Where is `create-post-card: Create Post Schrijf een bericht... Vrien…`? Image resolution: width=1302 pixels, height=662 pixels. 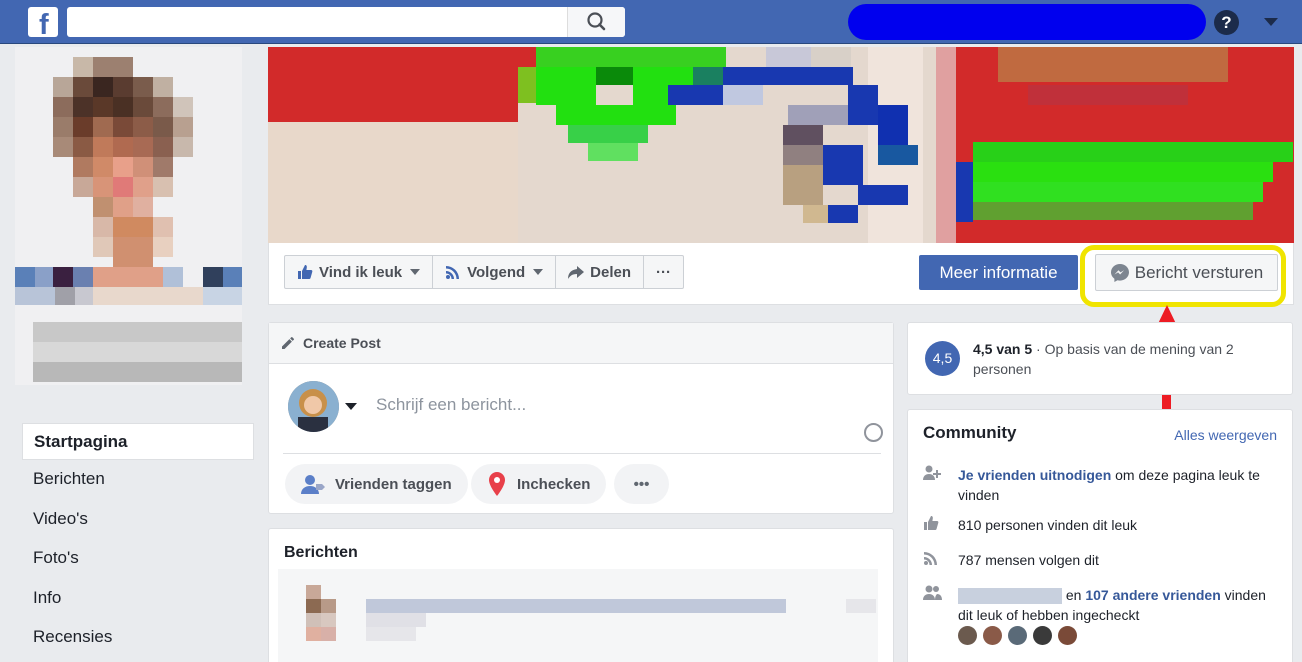 create-post-card: Create Post Schrijf een bericht... Vrien… is located at coordinates (581, 418).